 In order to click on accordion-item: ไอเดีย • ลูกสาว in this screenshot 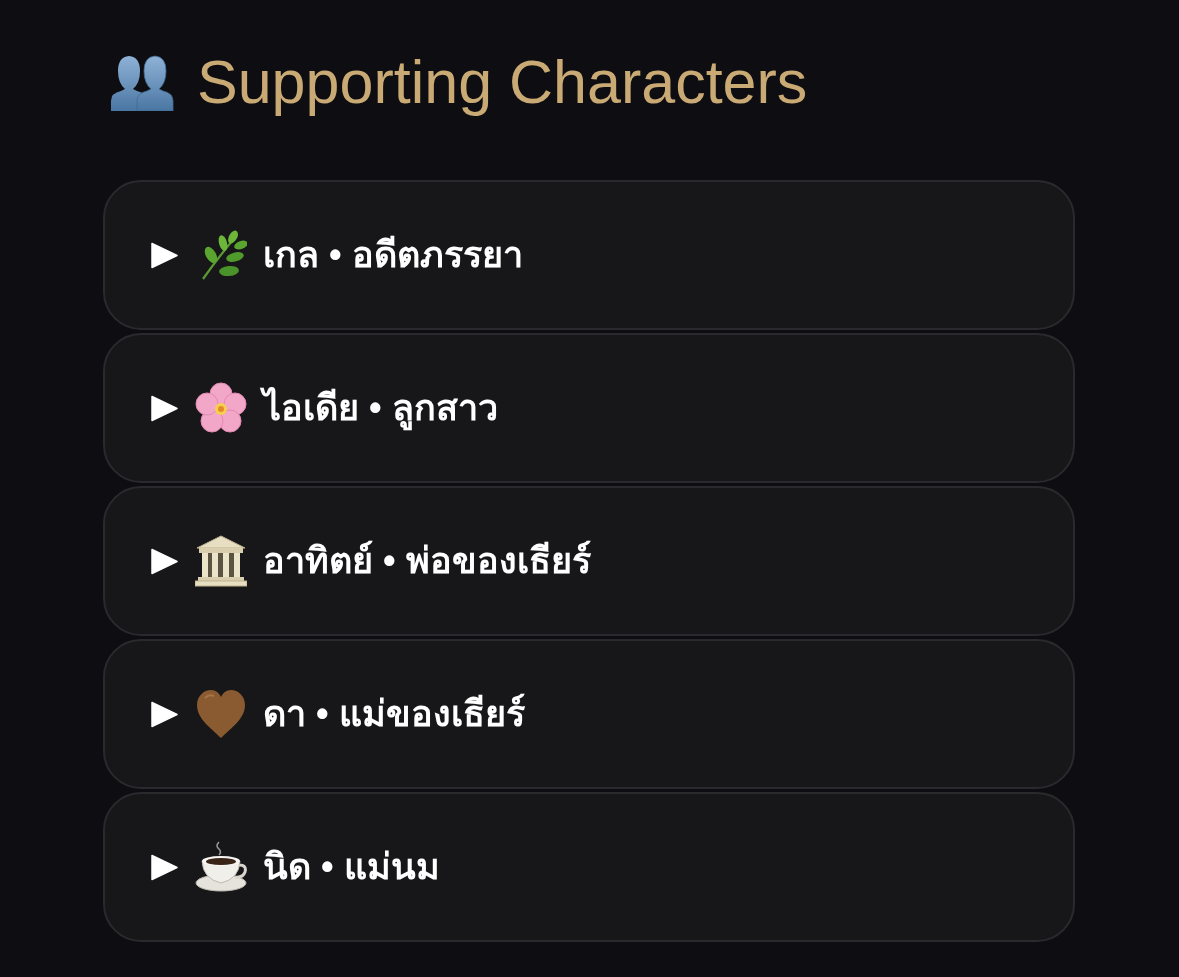, I will do `click(589, 408)`.